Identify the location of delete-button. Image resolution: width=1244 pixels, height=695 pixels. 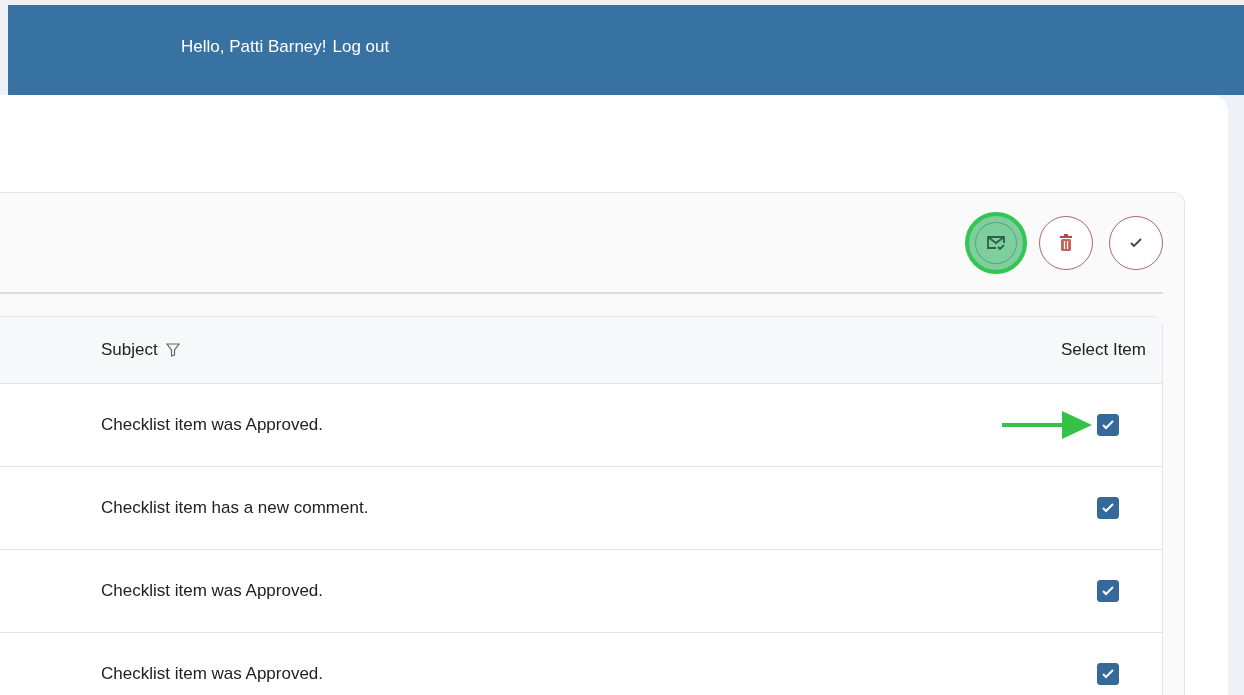
(1066, 242).